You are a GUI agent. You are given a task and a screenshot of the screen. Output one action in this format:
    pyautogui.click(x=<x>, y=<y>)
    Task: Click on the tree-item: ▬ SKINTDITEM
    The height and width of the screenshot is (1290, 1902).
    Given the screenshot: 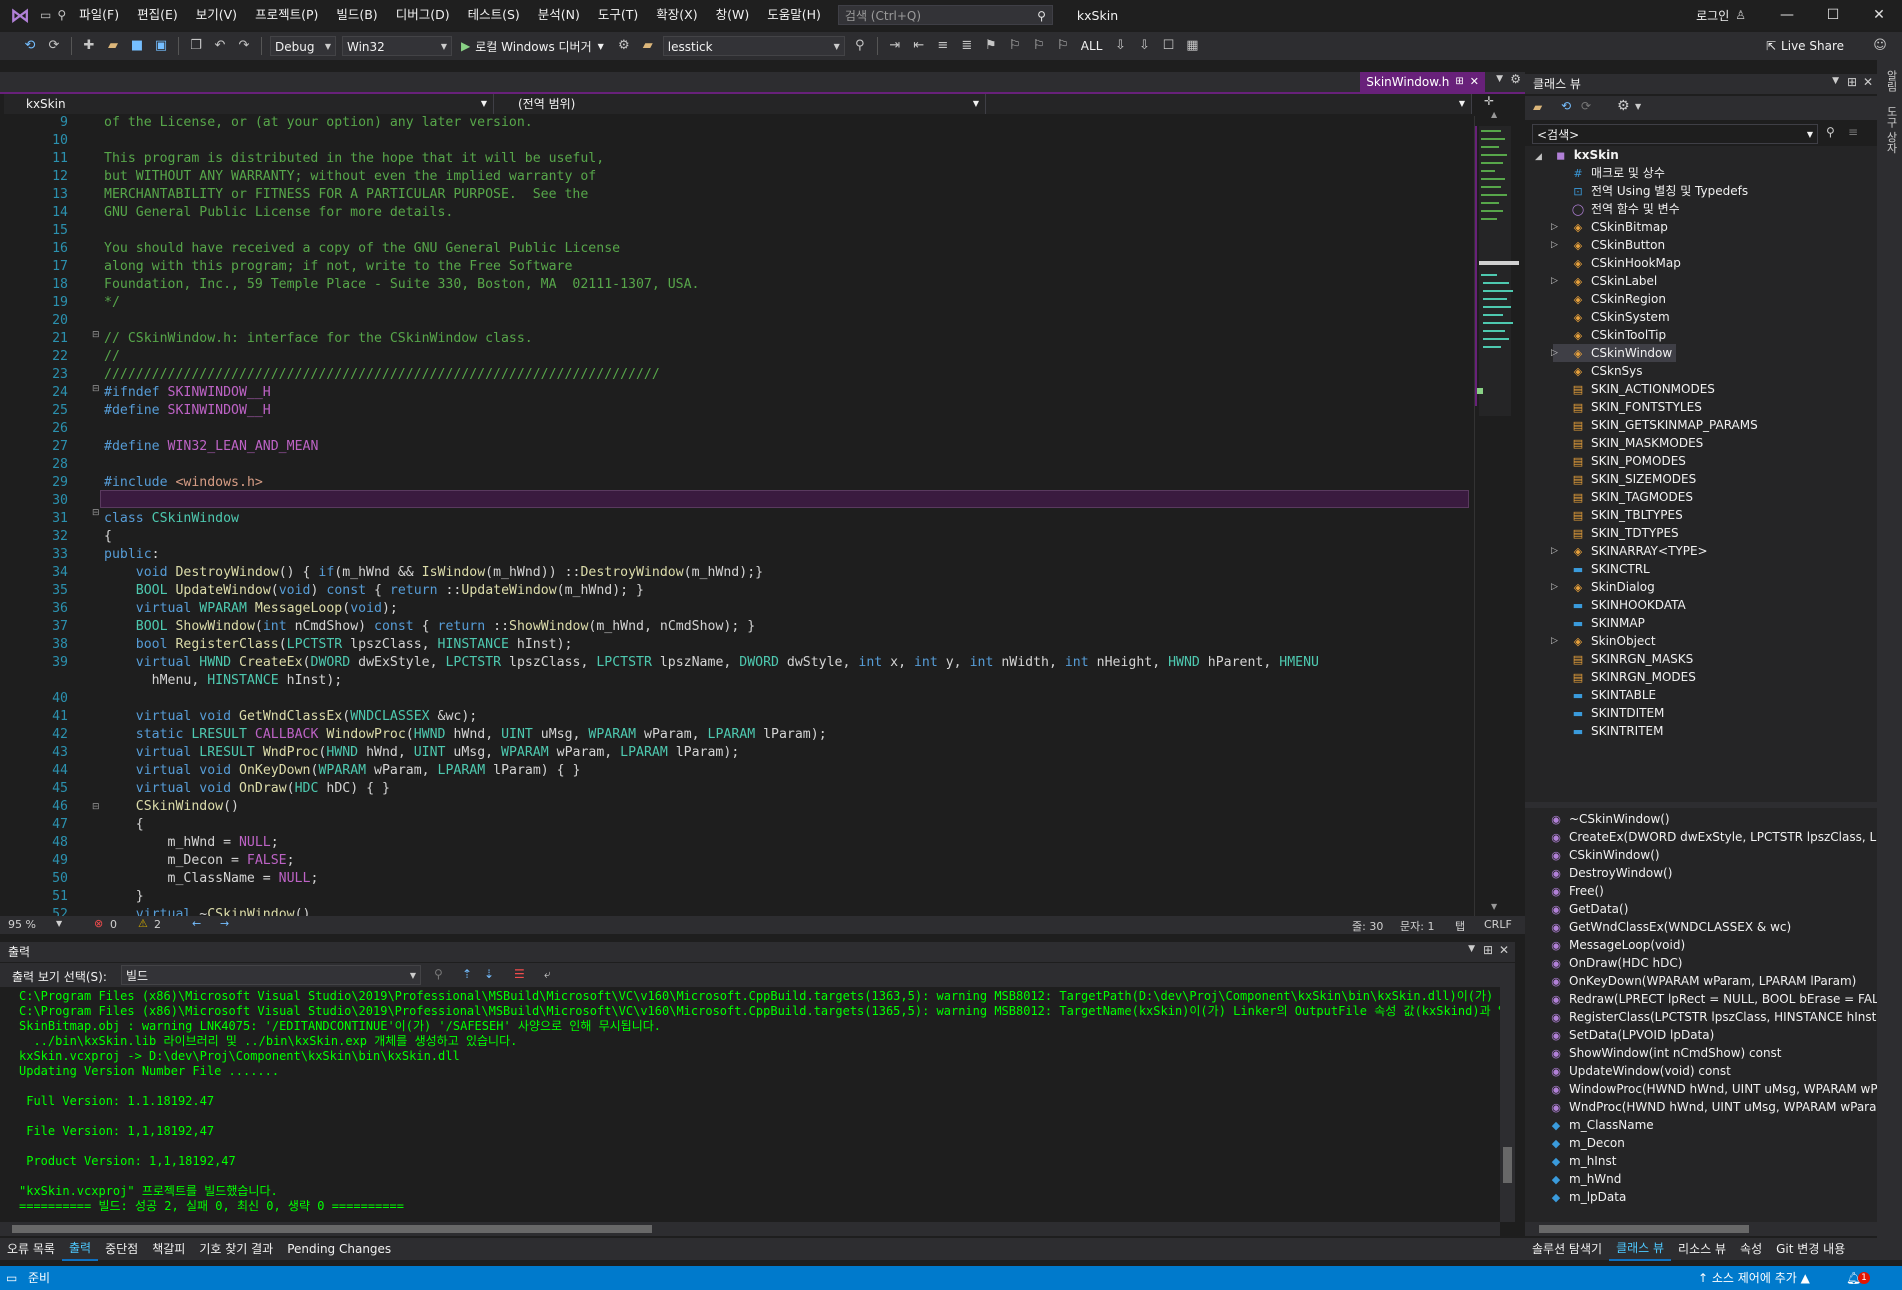 What is the action you would take?
    pyautogui.click(x=1609, y=713)
    